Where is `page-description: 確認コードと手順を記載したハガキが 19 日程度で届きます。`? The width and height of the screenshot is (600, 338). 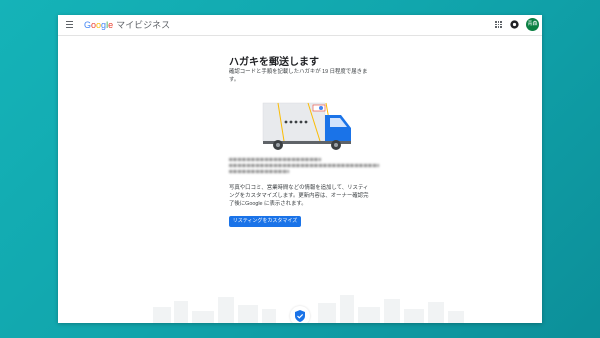
page-description: 確認コードと手順を記載したハガキが 19 日程度で届きます。 is located at coordinates (298, 76).